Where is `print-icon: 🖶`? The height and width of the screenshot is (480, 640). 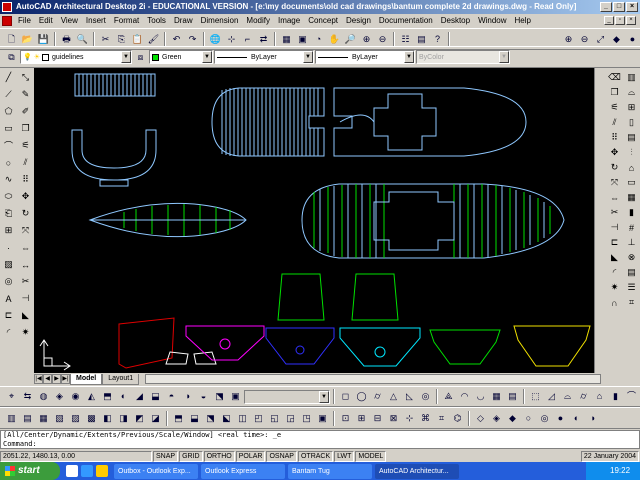 print-icon: 🖶 is located at coordinates (66, 39).